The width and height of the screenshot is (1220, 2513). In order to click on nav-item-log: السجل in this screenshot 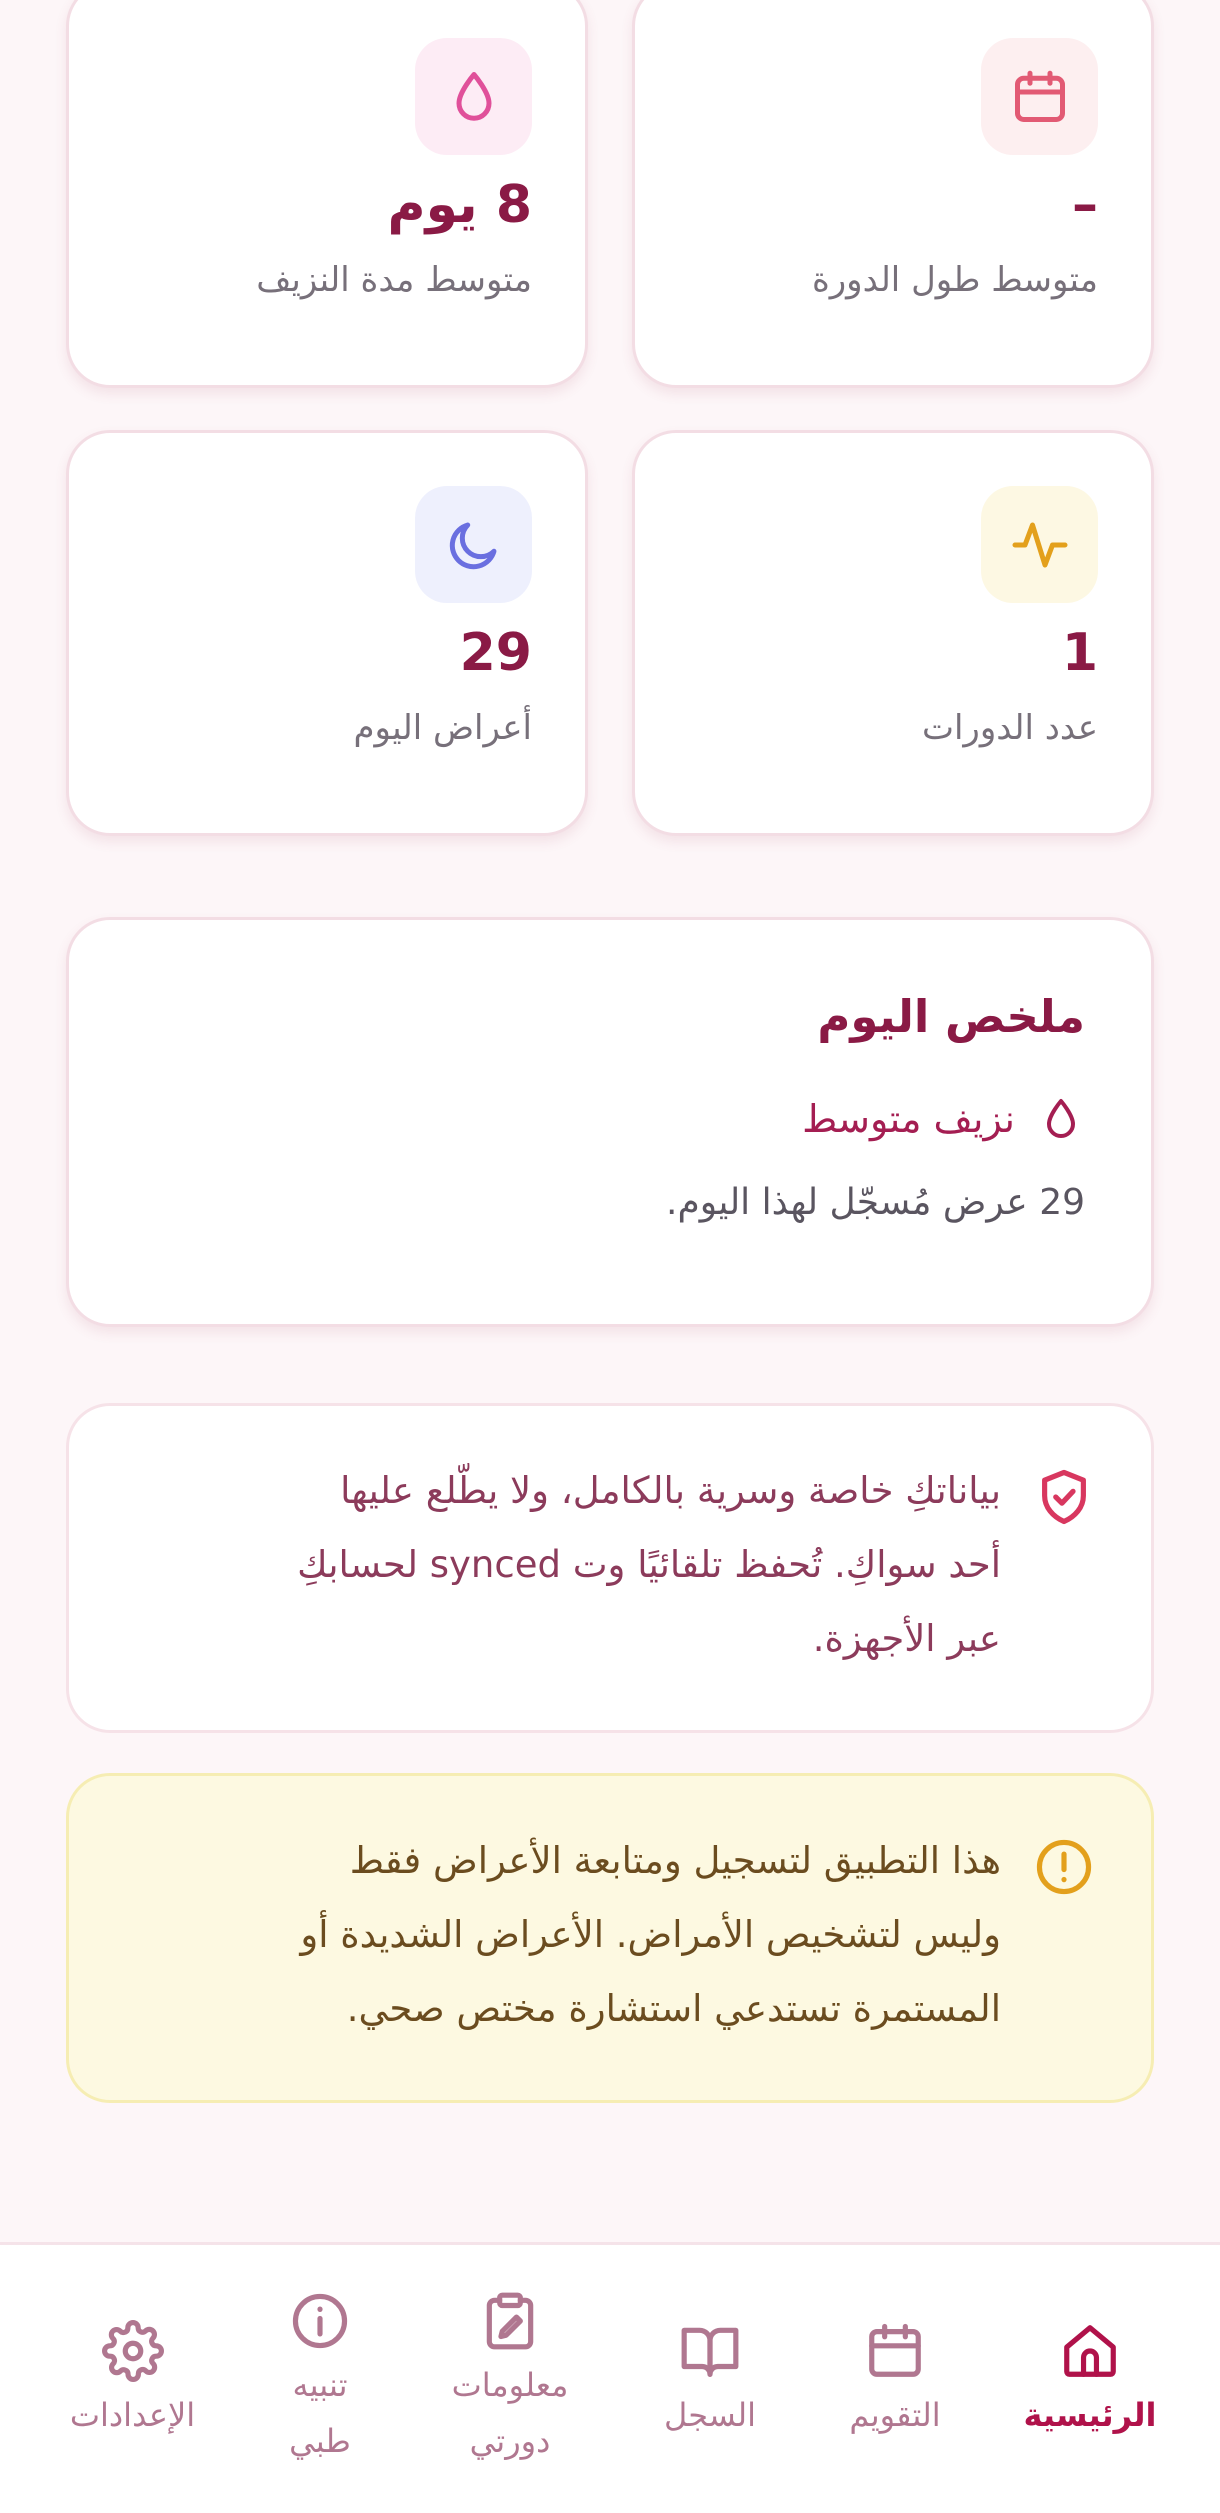, I will do `click(710, 2379)`.